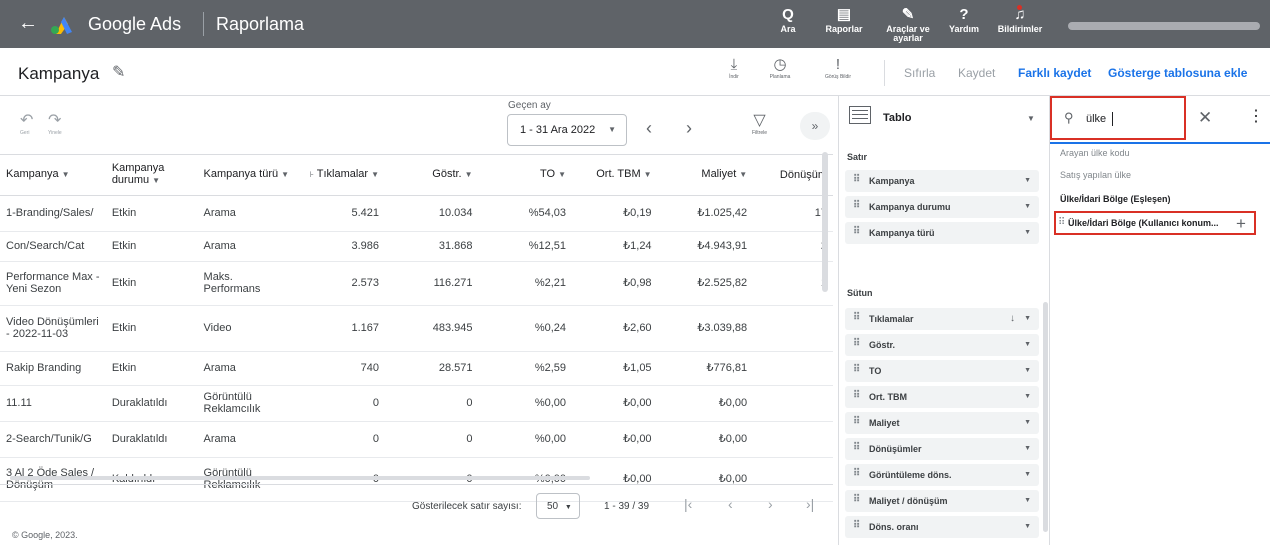 This screenshot has width=1270, height=545. I want to click on cell-ctr: %2,21, so click(525, 283).